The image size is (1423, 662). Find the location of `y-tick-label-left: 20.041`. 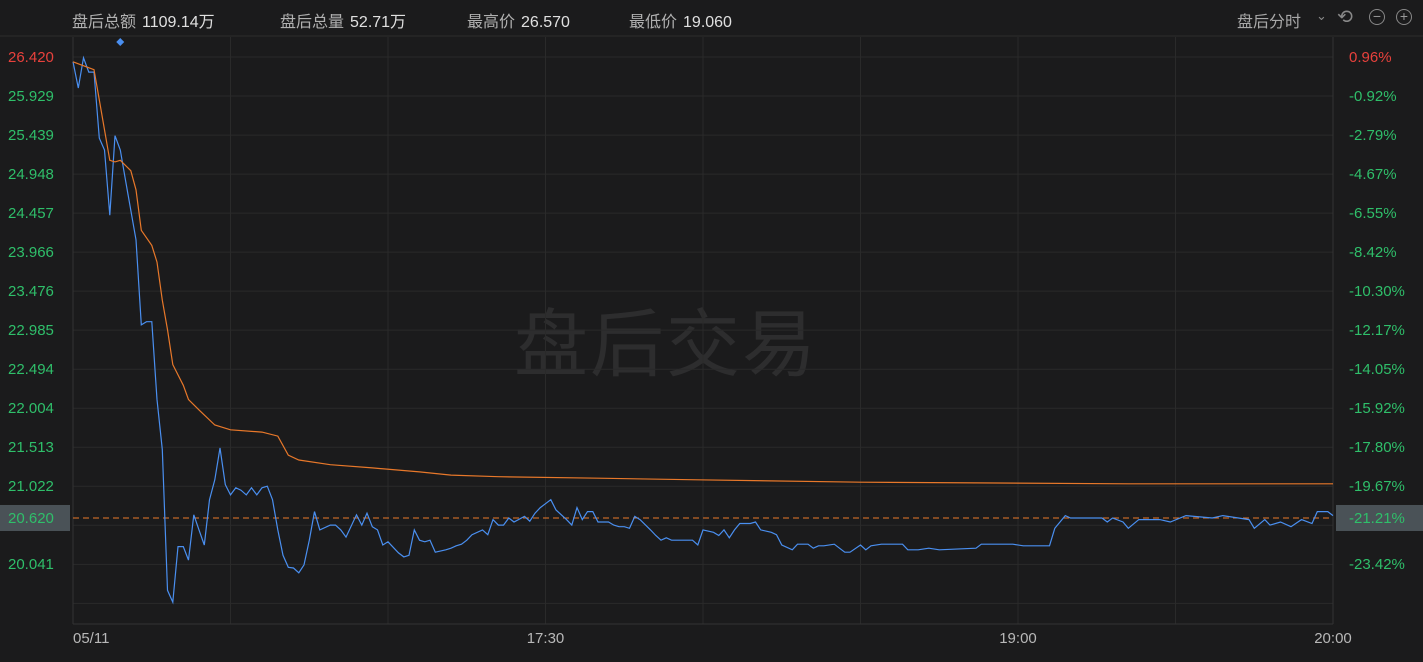

y-tick-label-left: 20.041 is located at coordinates (31, 564).